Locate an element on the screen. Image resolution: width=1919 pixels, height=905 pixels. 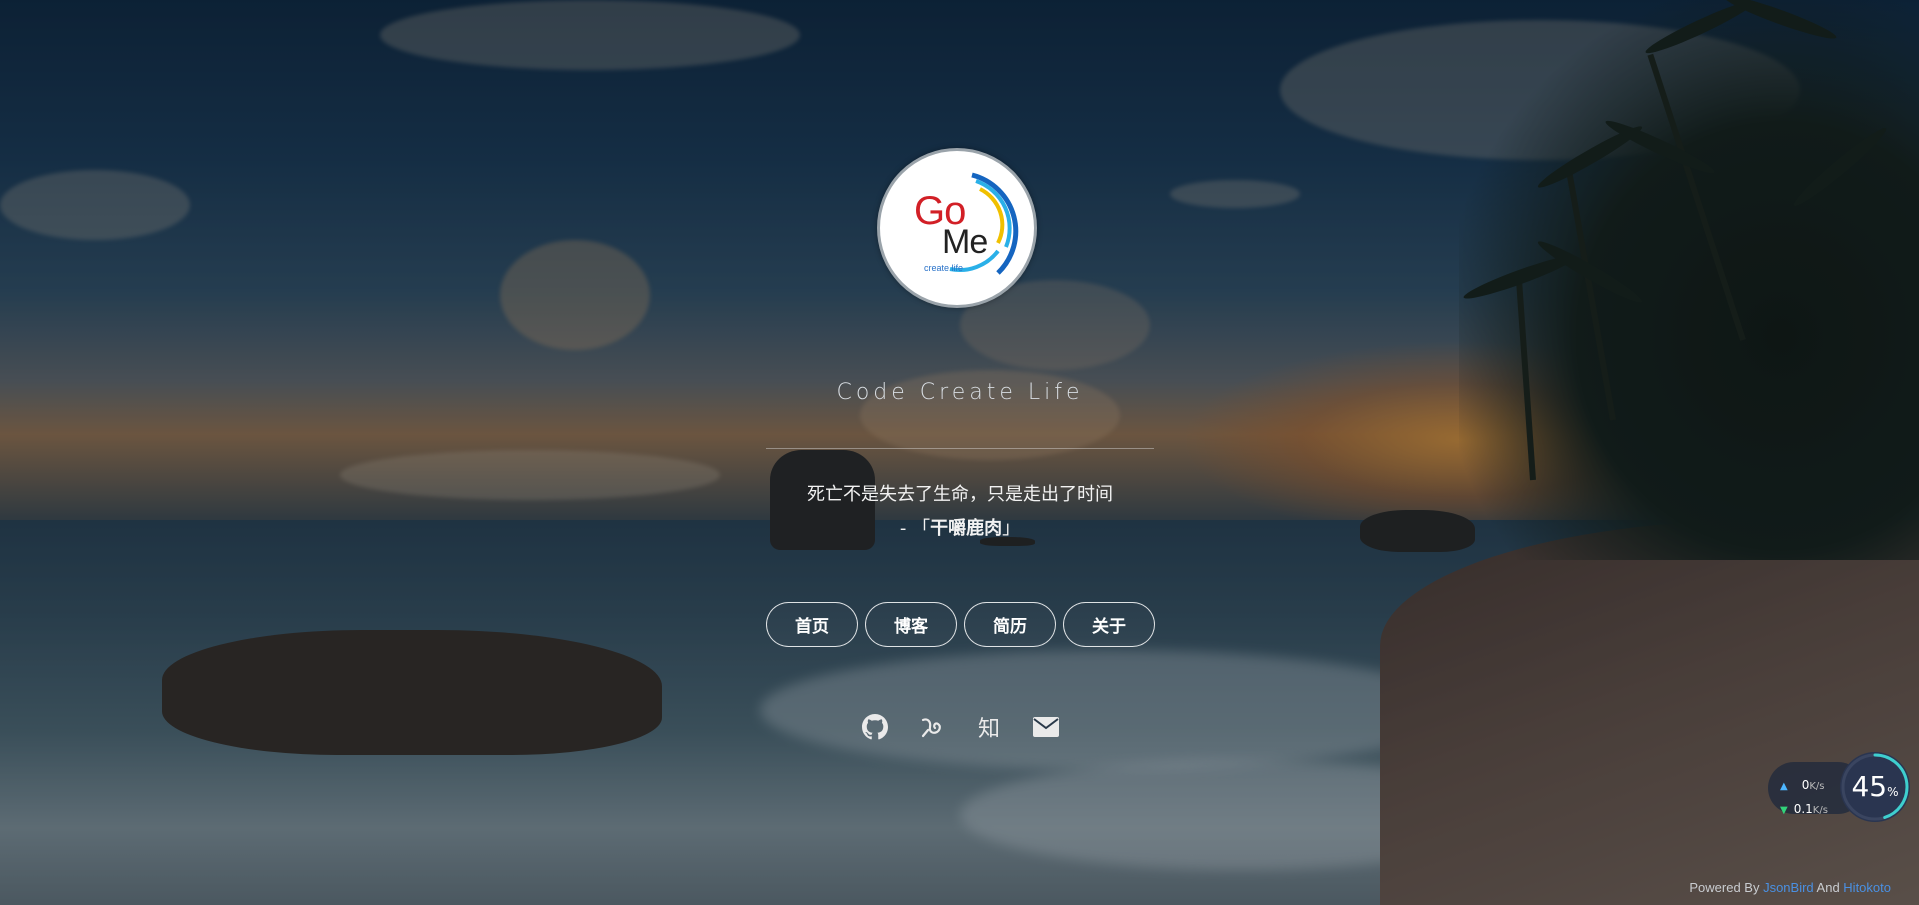
resume-button: 简历 is located at coordinates (1010, 624).